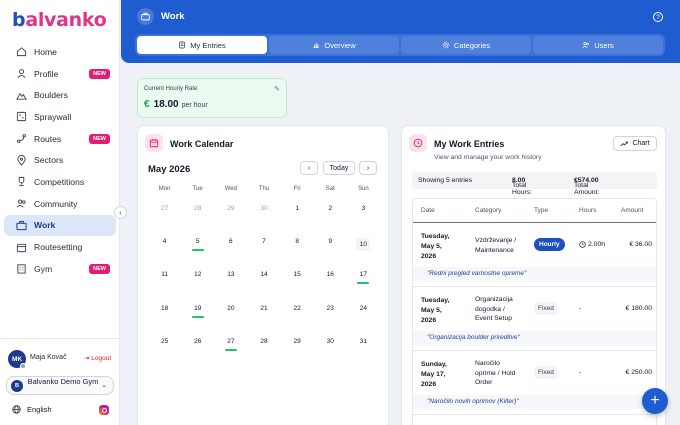  I want to click on today-button: Today, so click(339, 168).